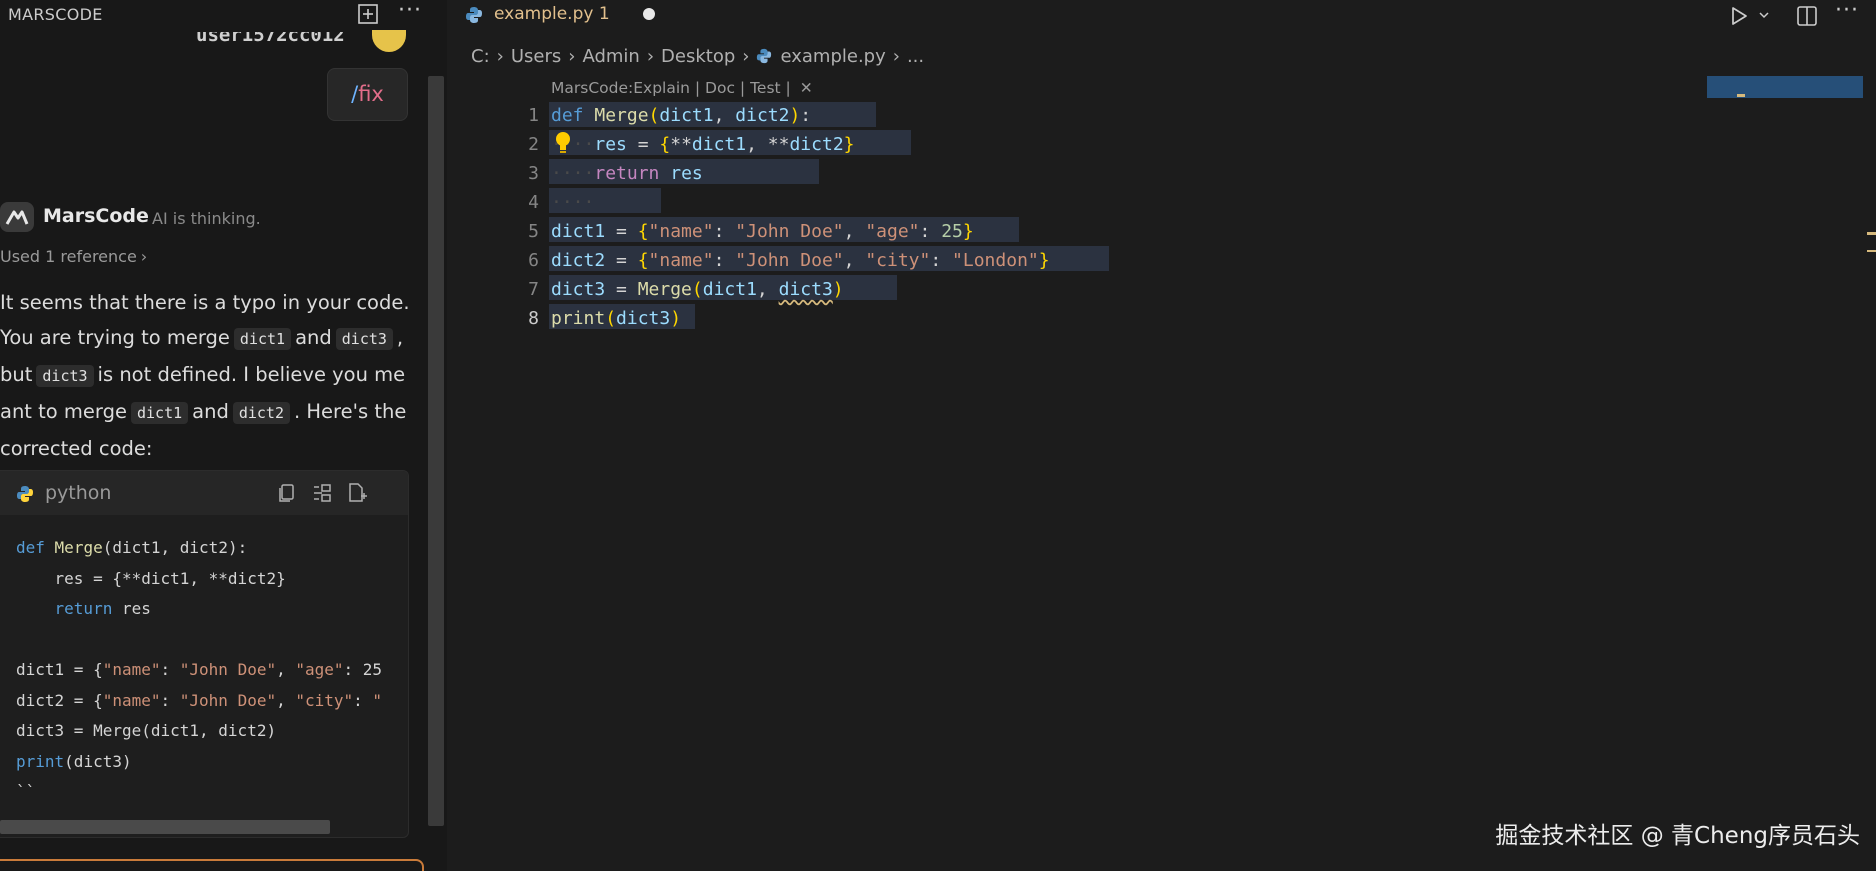 The width and height of the screenshot is (1876, 871). Describe the element at coordinates (800, 231) in the screenshot. I see `editor-line: dict1 = {"name": "John Doe", "age": 25}` at that location.